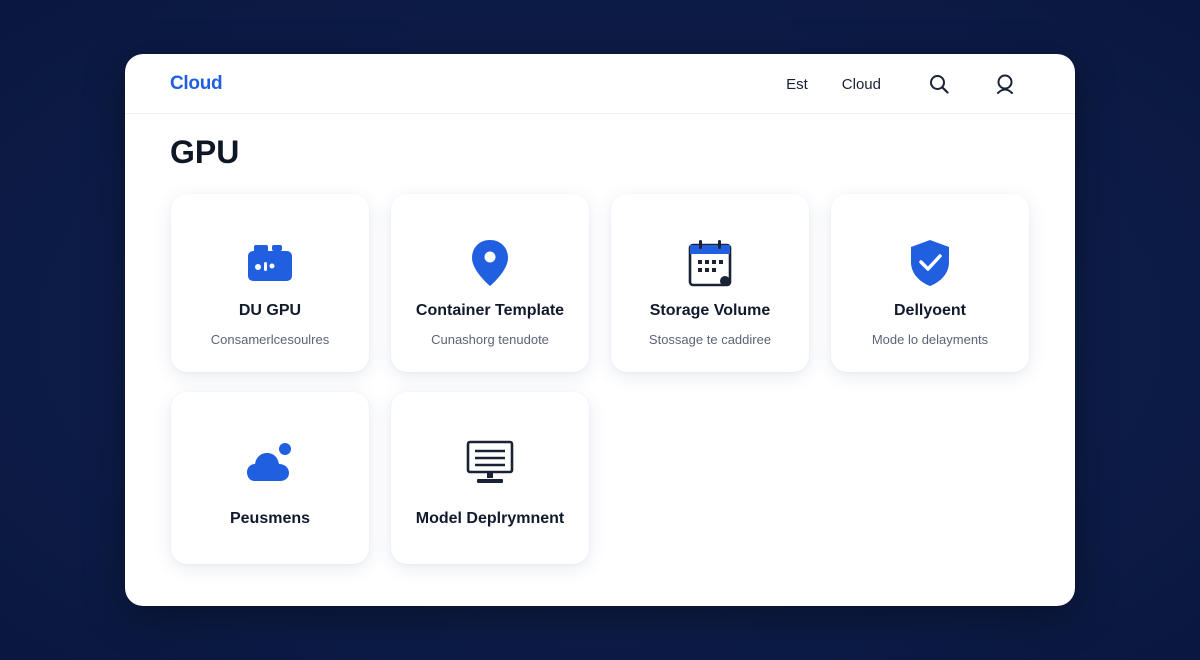 Image resolution: width=1200 pixels, height=660 pixels. I want to click on card-title: Storage Volume, so click(710, 310).